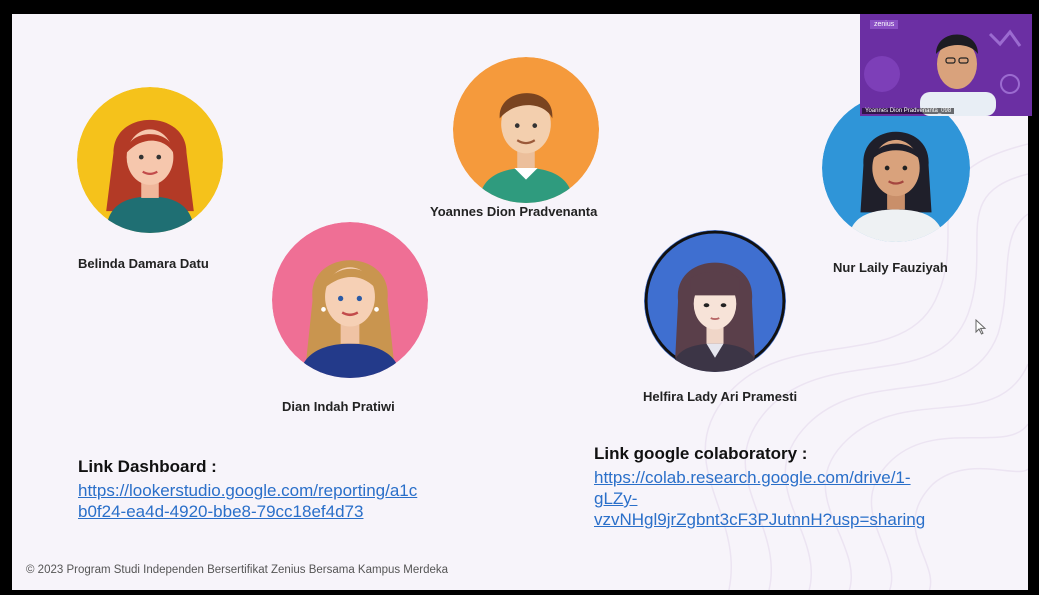 This screenshot has width=1039, height=595. Describe the element at coordinates (701, 453) in the screenshot. I see `colab-link-title: Link google colaboratory :` at that location.